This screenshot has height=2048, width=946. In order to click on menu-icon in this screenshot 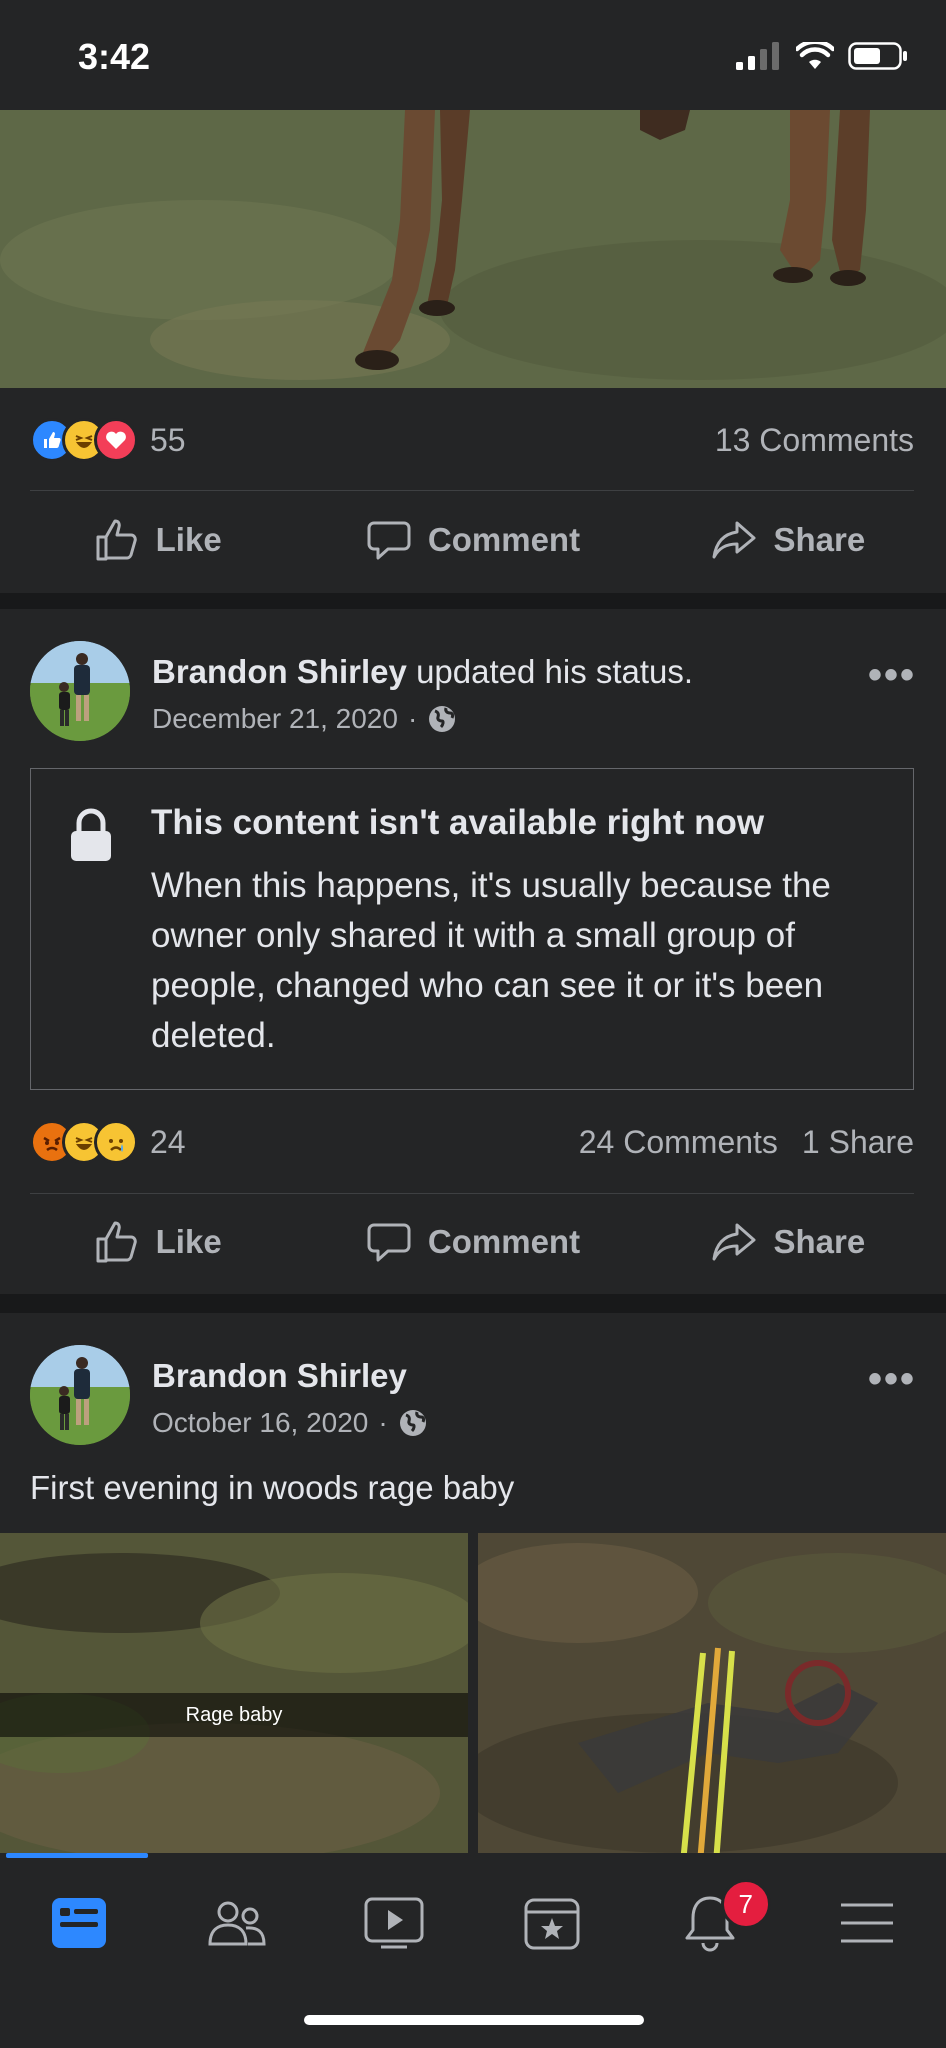, I will do `click(867, 1923)`.